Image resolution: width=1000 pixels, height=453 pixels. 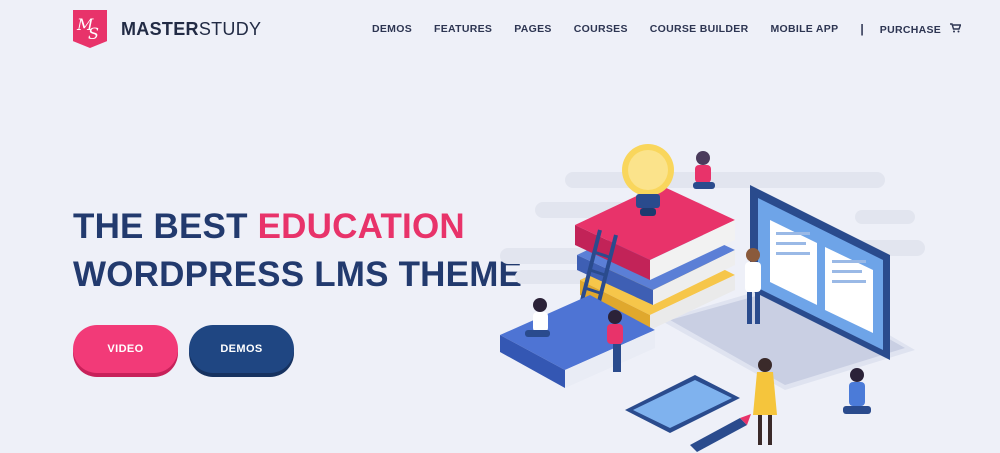 What do you see at coordinates (804, 29) in the screenshot?
I see `nav-item-mobile-app: MOBILE APP` at bounding box center [804, 29].